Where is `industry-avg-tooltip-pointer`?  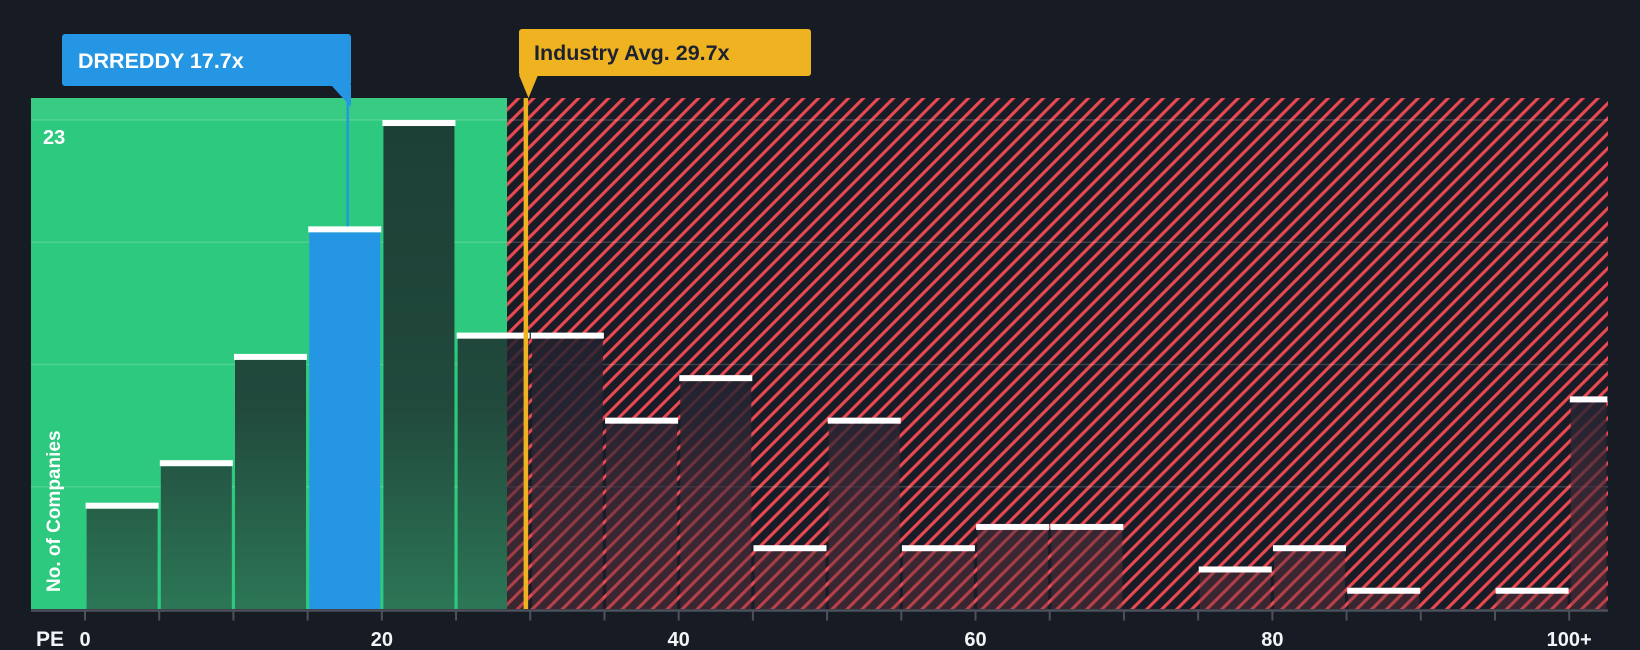
industry-avg-tooltip-pointer is located at coordinates (528, 86).